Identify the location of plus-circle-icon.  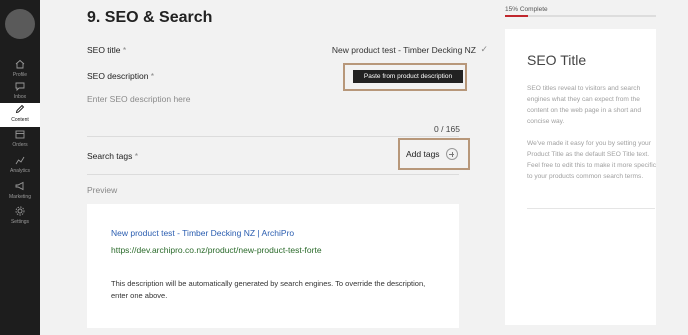
(451, 154).